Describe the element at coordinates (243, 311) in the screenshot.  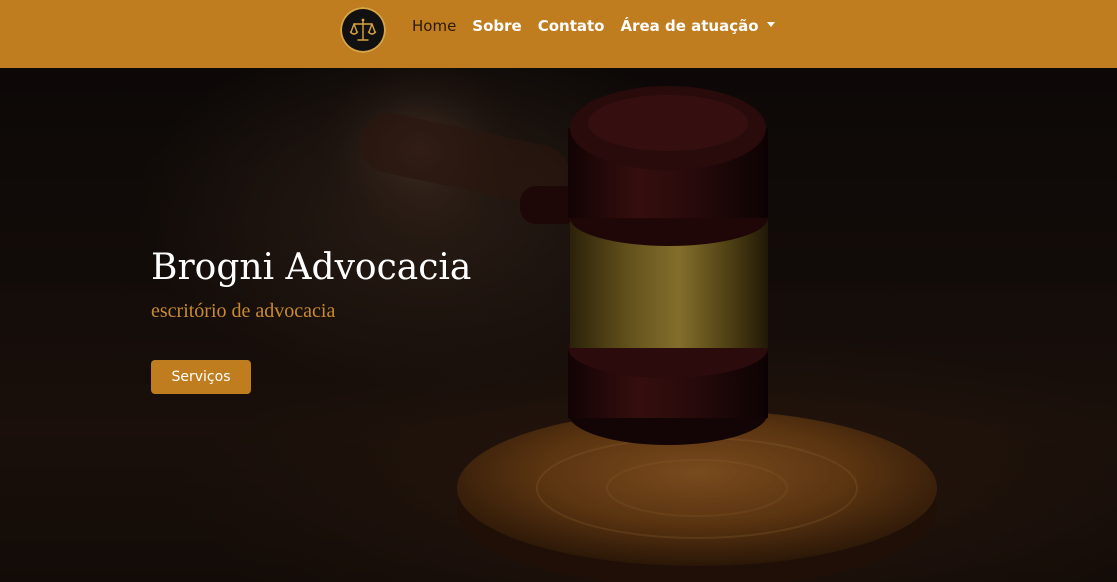
I see `hero-subtitle: escritório de advocacia` at that location.